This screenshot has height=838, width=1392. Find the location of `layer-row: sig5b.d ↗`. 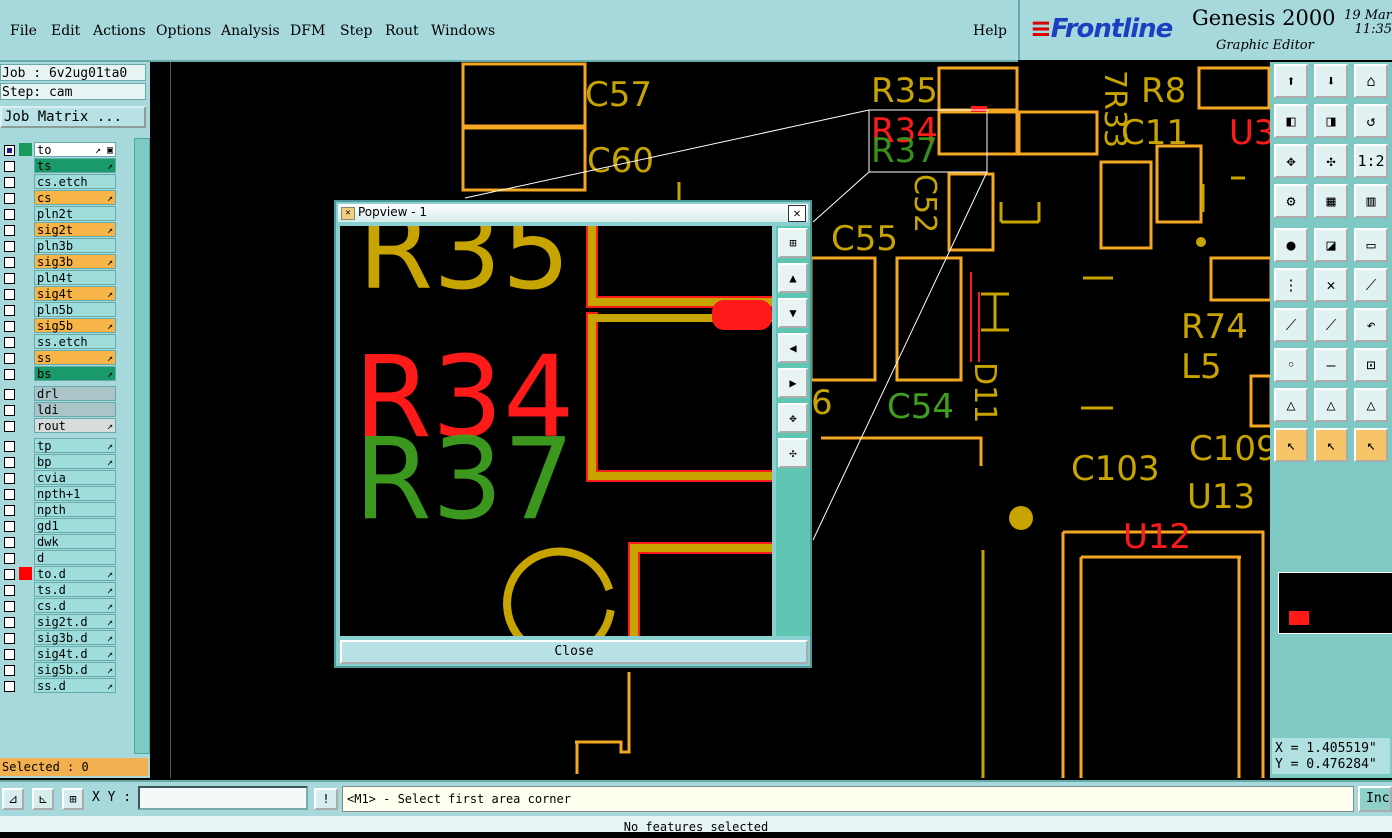

layer-row: sig5b.d ↗ is located at coordinates (67, 669).